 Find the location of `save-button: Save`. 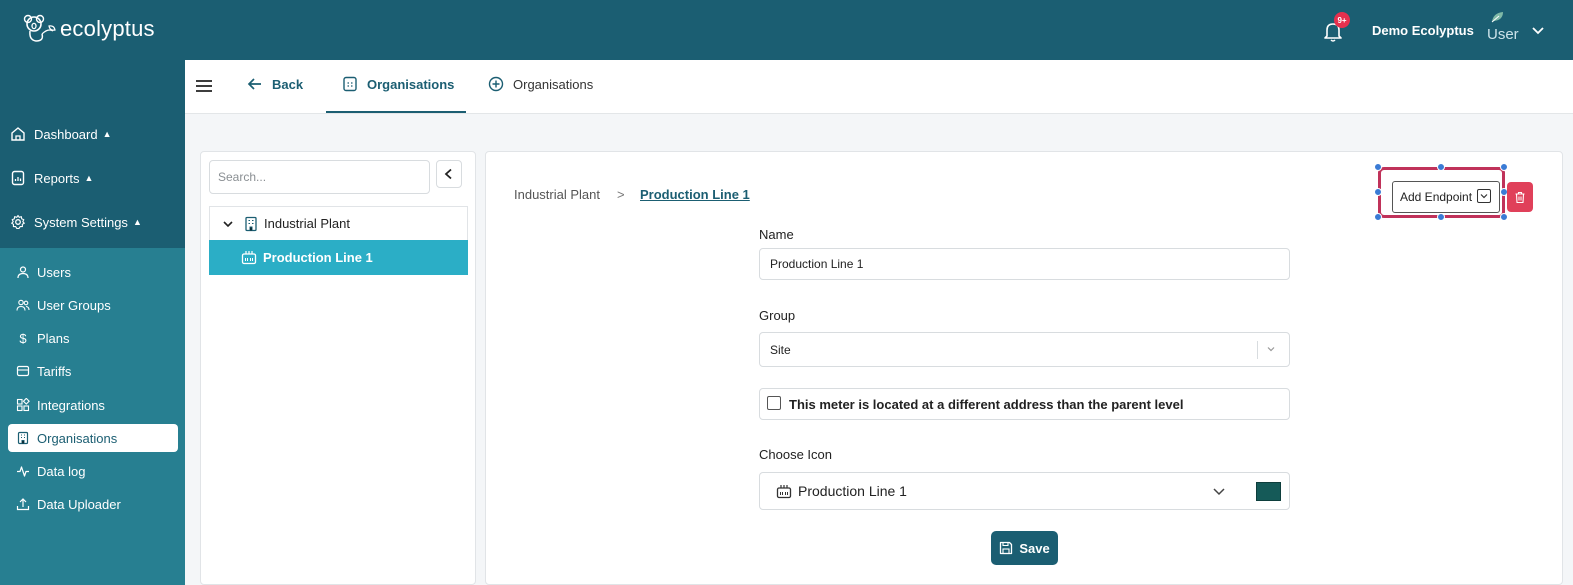

save-button: Save is located at coordinates (1024, 548).